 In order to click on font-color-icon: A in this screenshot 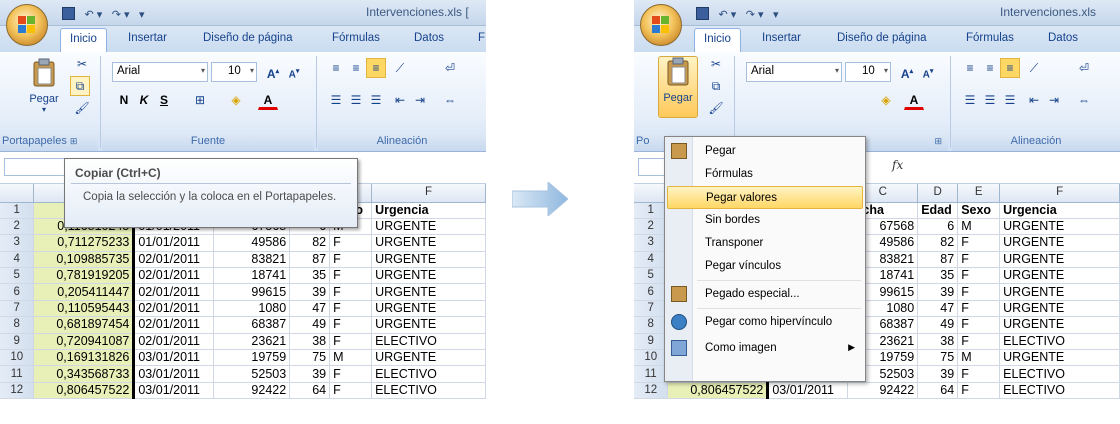, I will do `click(268, 100)`.